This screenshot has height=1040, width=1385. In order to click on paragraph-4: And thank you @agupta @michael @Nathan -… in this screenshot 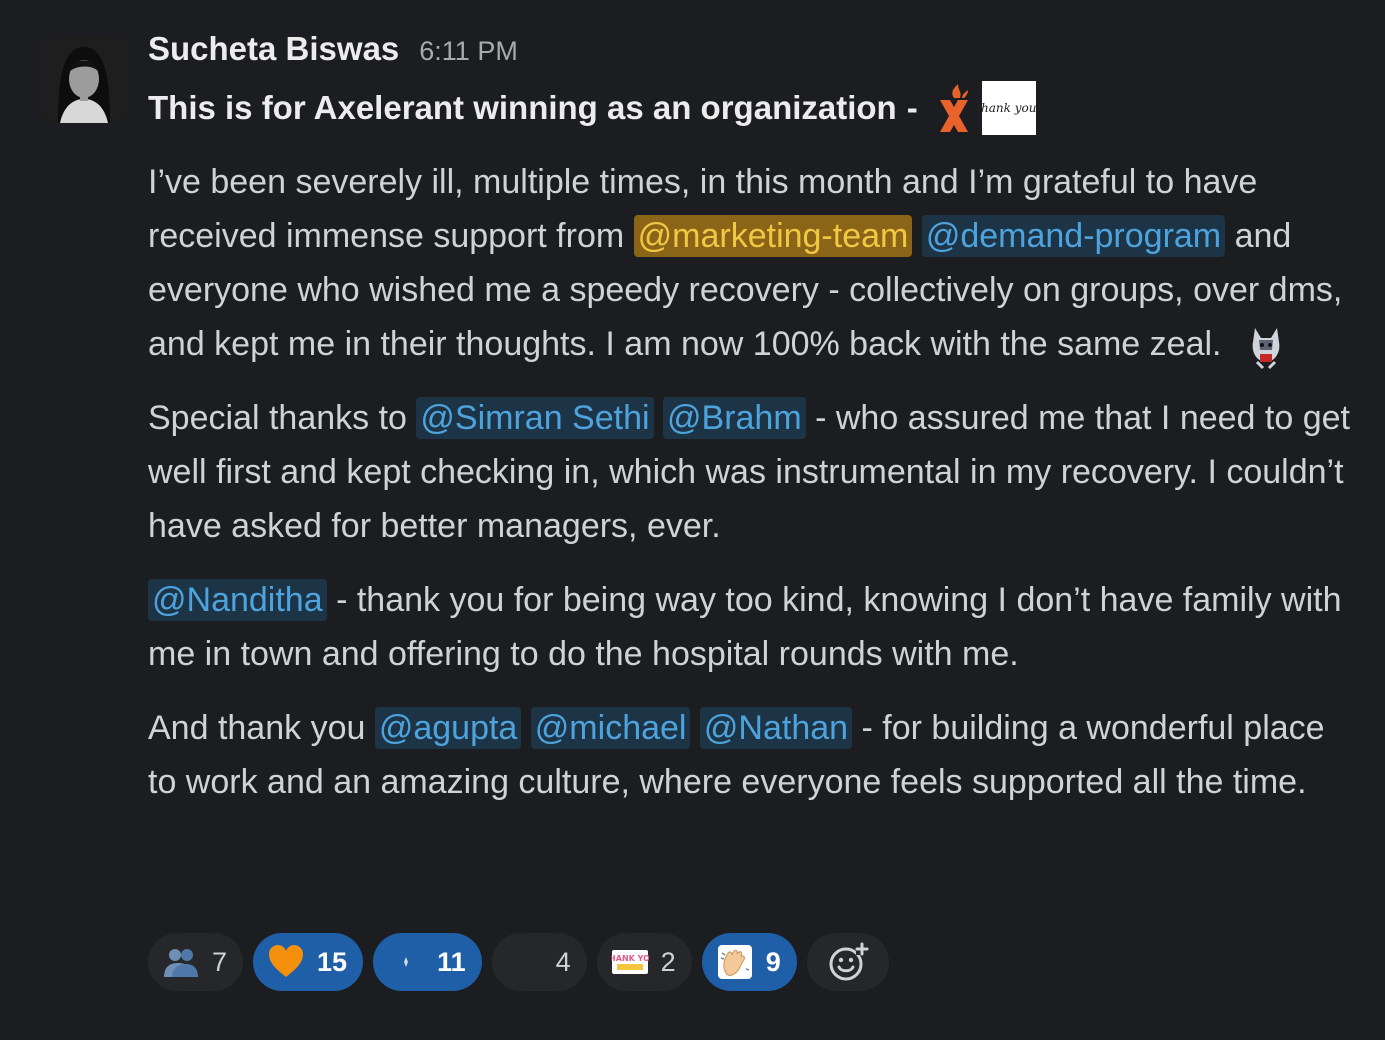, I will do `click(753, 755)`.